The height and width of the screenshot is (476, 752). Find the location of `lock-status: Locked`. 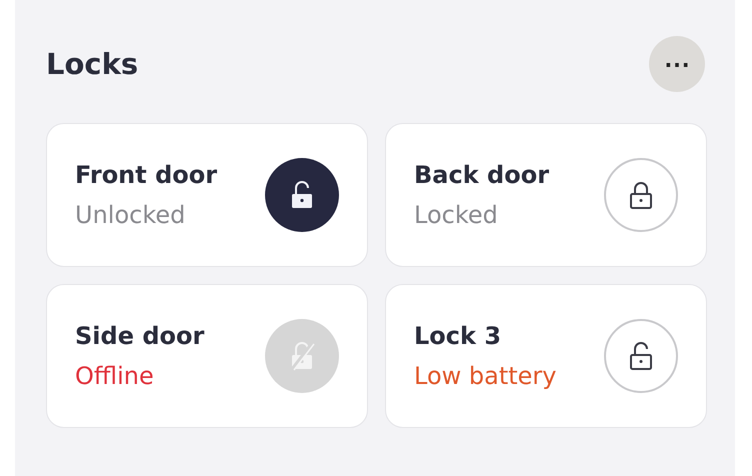

lock-status: Locked is located at coordinates (456, 215).